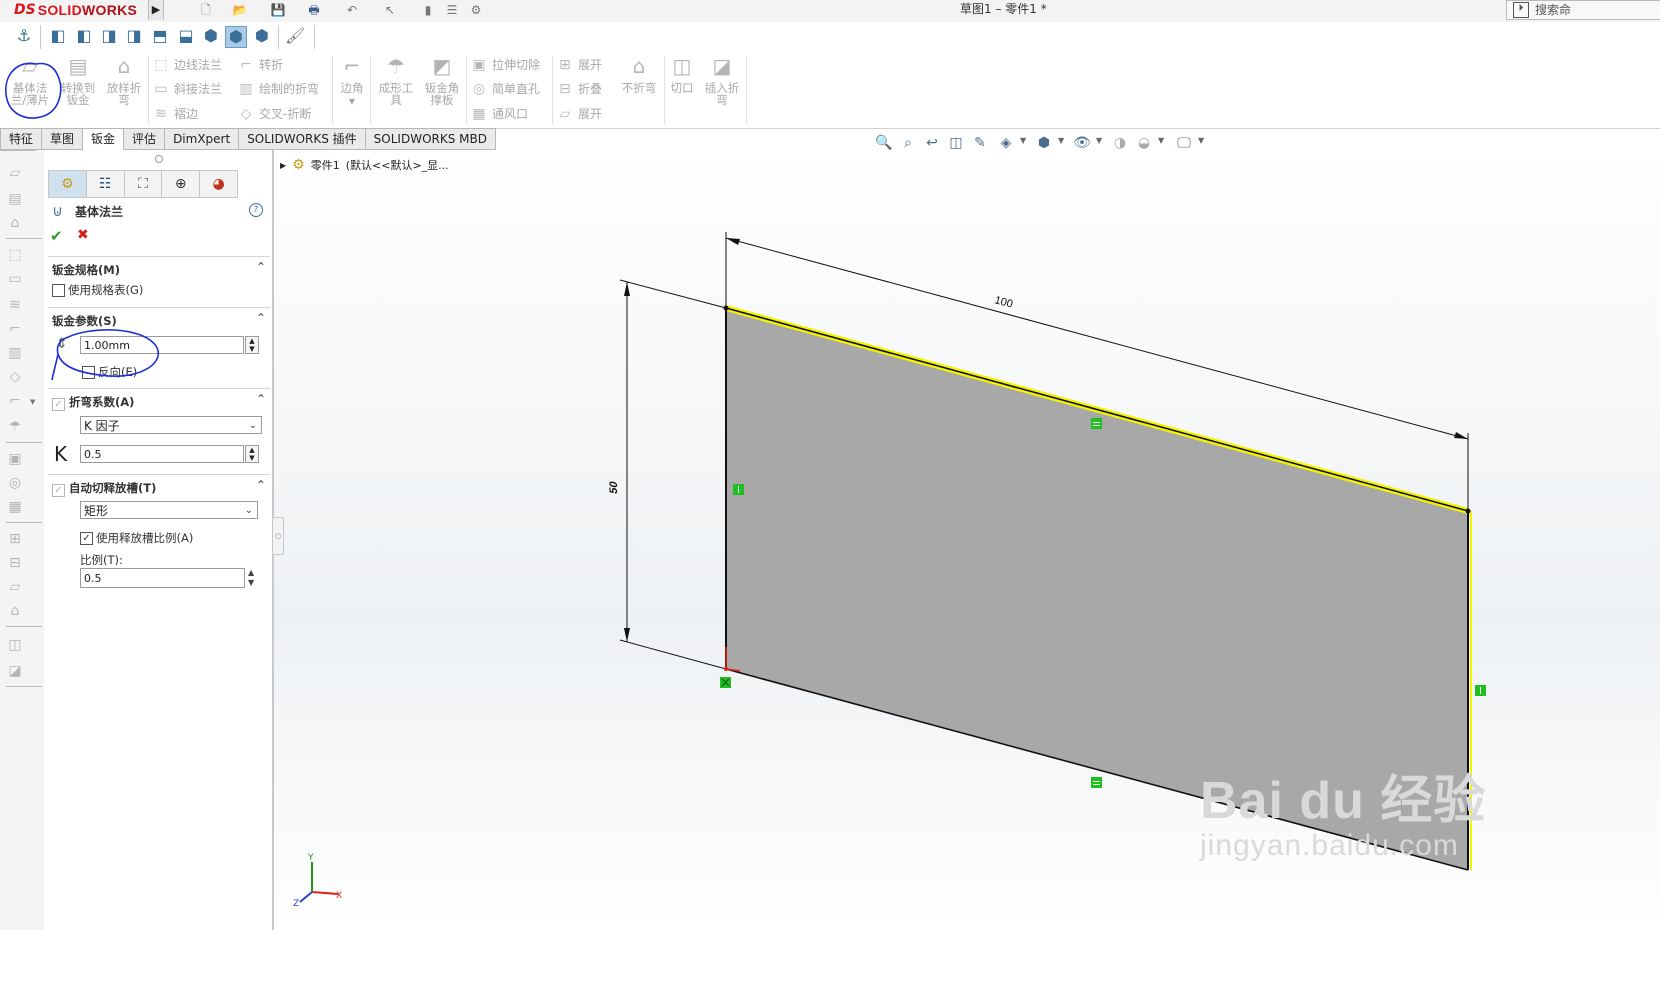 This screenshot has width=1660, height=981. I want to click on insert-bends-button: ◪ 插入折弯, so click(722, 81).